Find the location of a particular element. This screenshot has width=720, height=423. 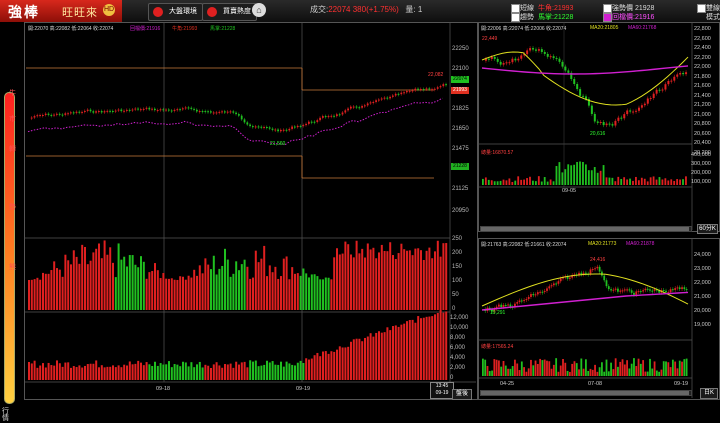

daily-scrollbar is located at coordinates (586, 393).